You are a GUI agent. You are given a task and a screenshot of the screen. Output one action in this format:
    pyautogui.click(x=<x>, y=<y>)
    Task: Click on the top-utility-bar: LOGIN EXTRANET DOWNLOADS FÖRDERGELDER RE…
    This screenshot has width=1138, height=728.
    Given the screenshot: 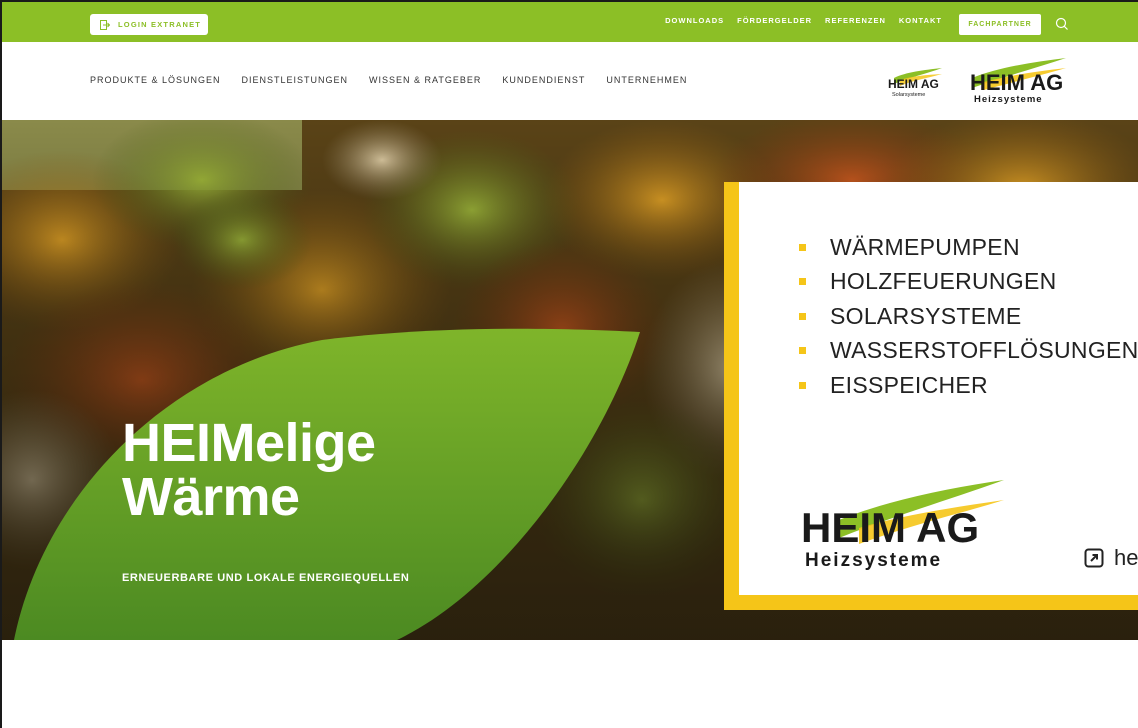 What is the action you would take?
    pyautogui.click(x=570, y=22)
    